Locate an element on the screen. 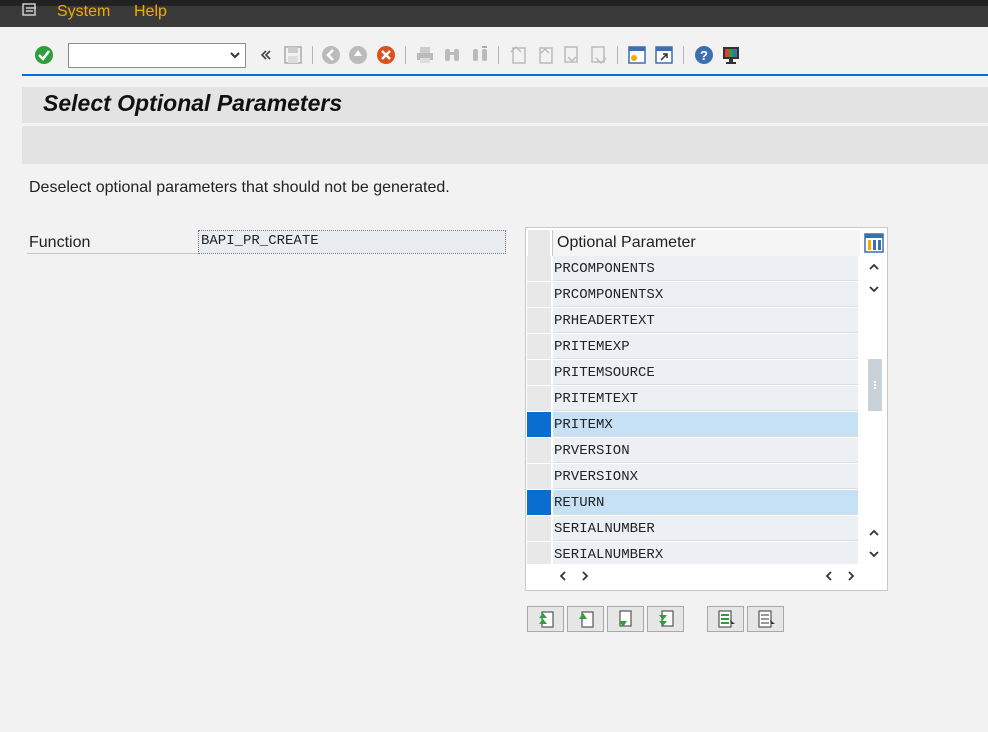 Image resolution: width=988 pixels, height=732 pixels. table-row: PRVERSION is located at coordinates (692, 450).